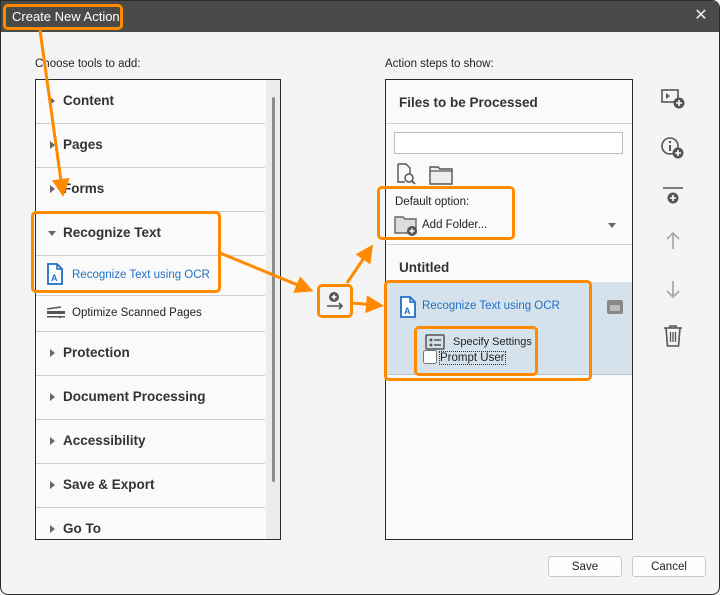 This screenshot has height=595, width=720. What do you see at coordinates (66, 16) in the screenshot?
I see `dialog-title: Create New Action` at bounding box center [66, 16].